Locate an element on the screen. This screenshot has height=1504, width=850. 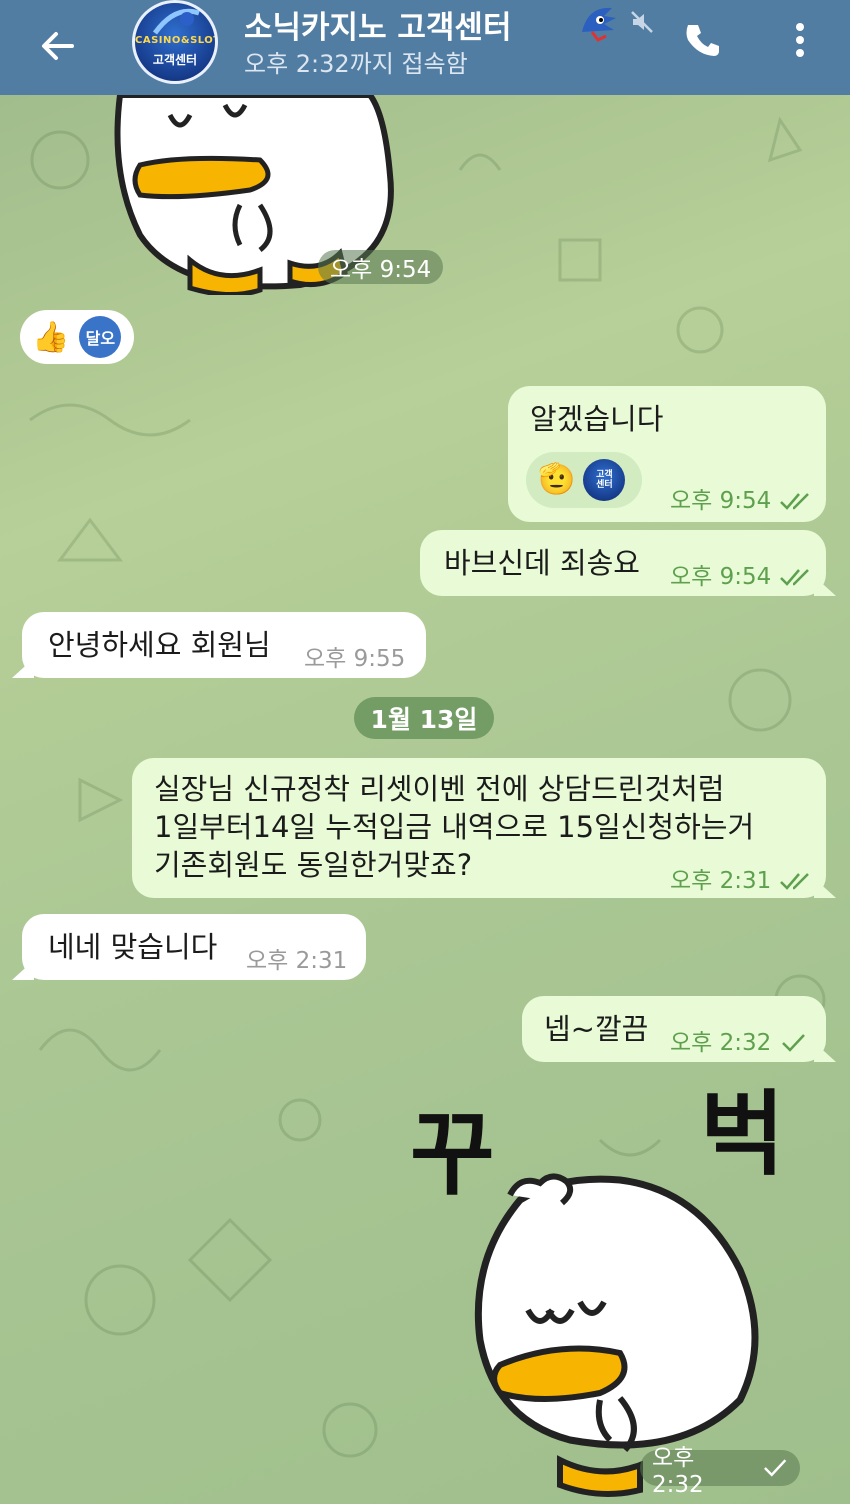
message-bubble-in: 안녕하세요 회원님 오후 9:55 is located at coordinates (224, 645).